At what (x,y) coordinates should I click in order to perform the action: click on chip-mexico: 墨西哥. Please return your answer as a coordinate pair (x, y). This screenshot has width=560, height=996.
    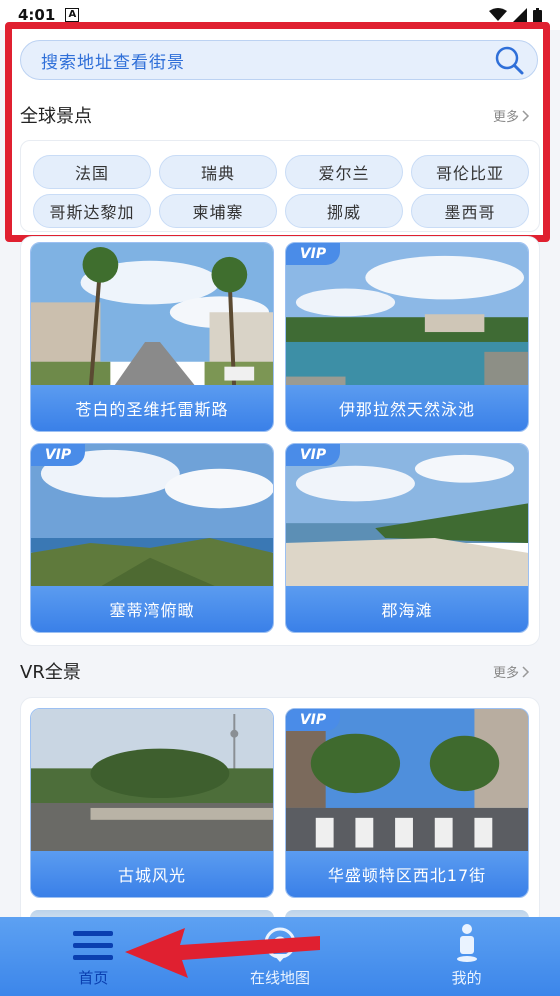
    Looking at the image, I should click on (470, 211).